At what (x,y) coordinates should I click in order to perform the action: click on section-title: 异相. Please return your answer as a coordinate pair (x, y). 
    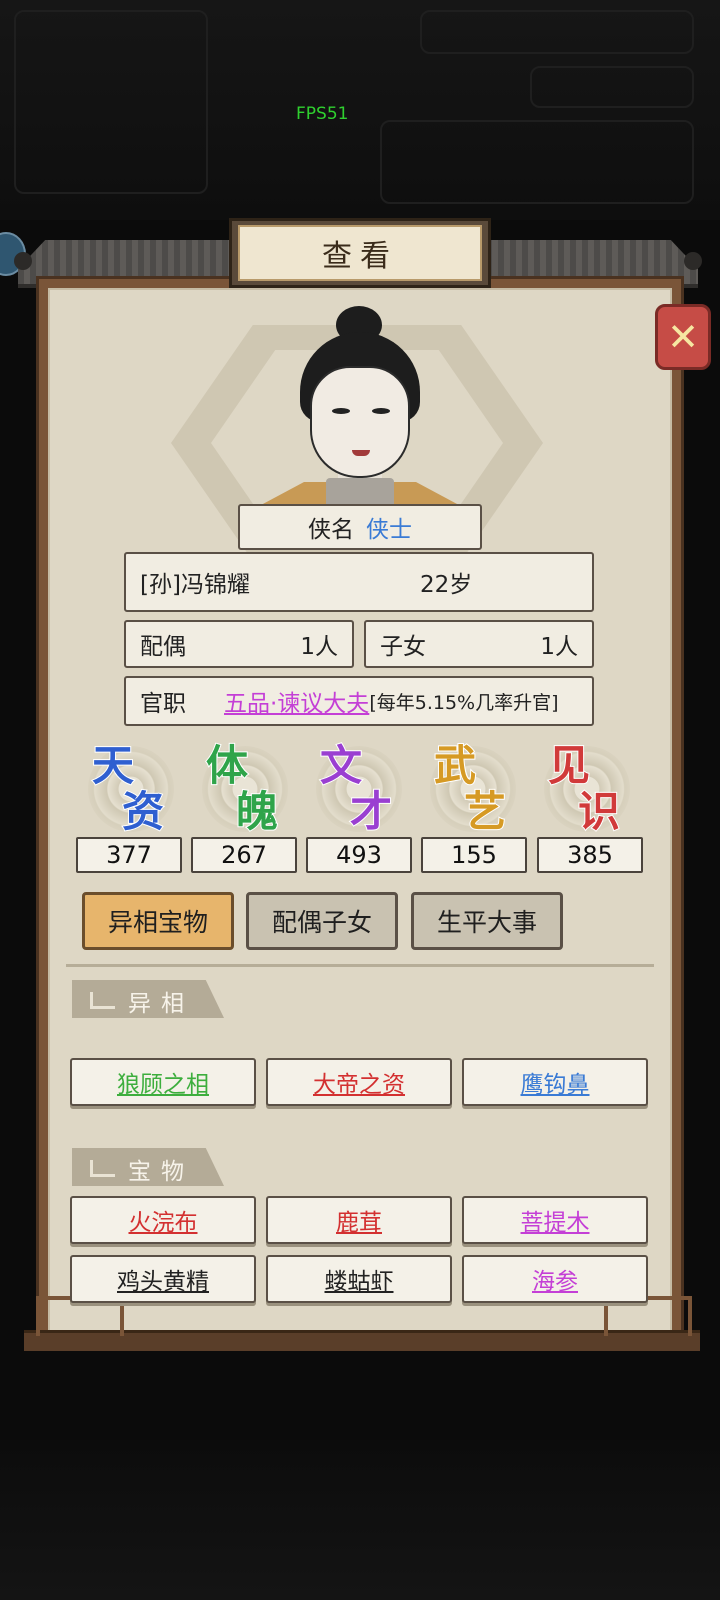
    Looking at the image, I should click on (161, 1004).